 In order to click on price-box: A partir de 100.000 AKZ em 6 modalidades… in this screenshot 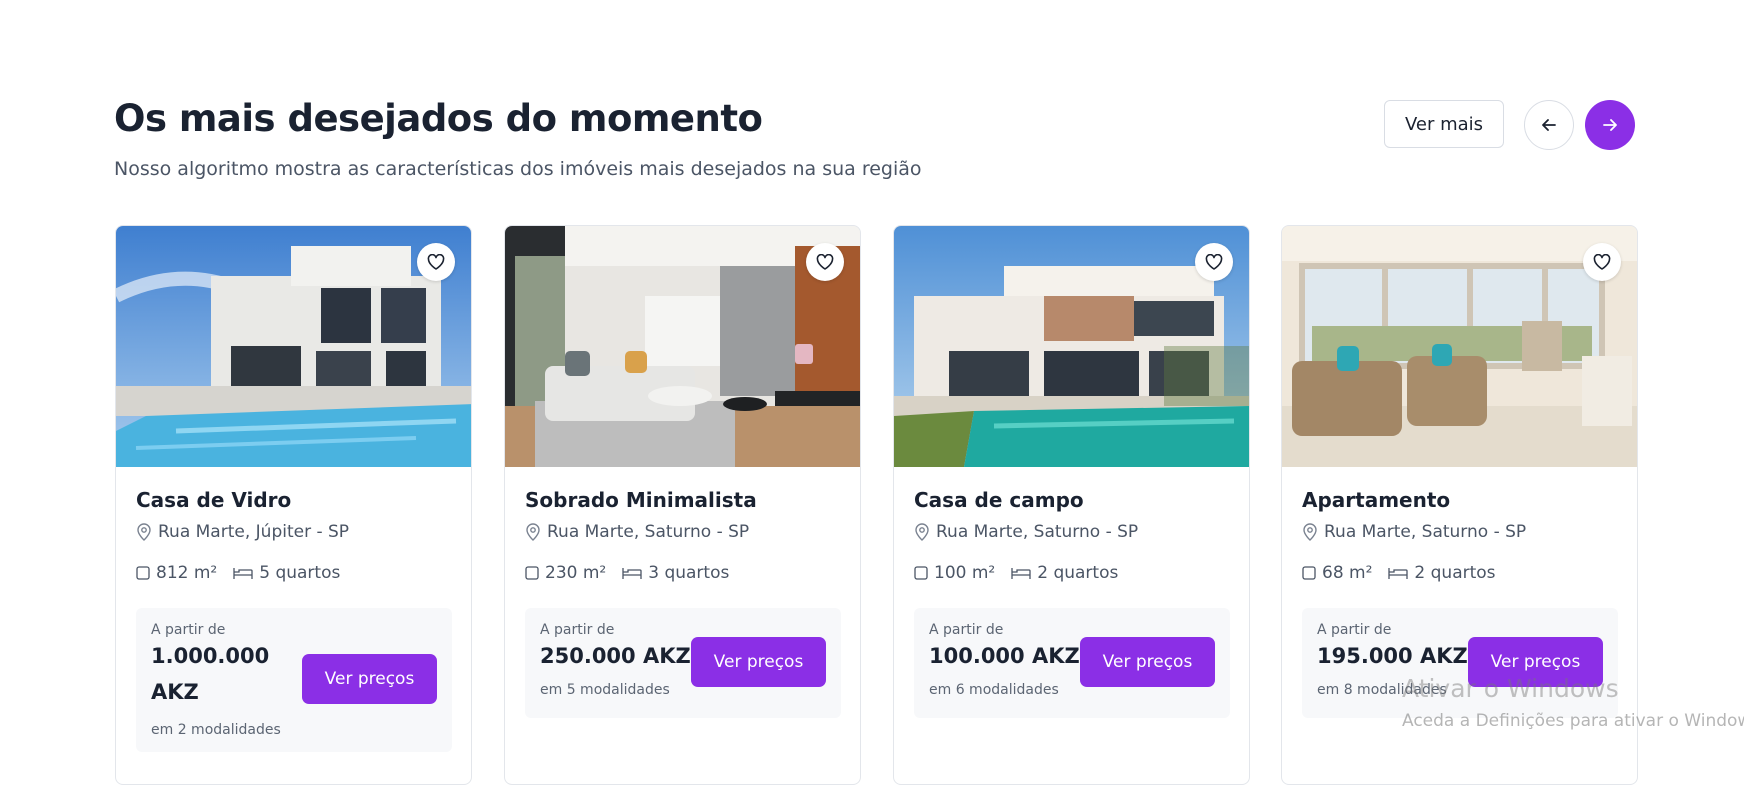, I will do `click(1072, 663)`.